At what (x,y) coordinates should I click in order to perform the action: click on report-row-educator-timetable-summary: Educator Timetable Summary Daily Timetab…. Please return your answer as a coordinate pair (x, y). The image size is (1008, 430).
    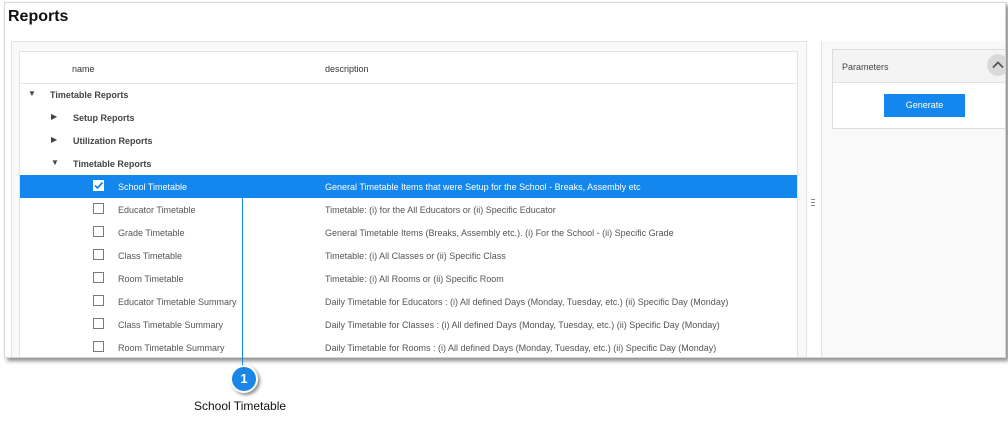
    Looking at the image, I should click on (408, 301).